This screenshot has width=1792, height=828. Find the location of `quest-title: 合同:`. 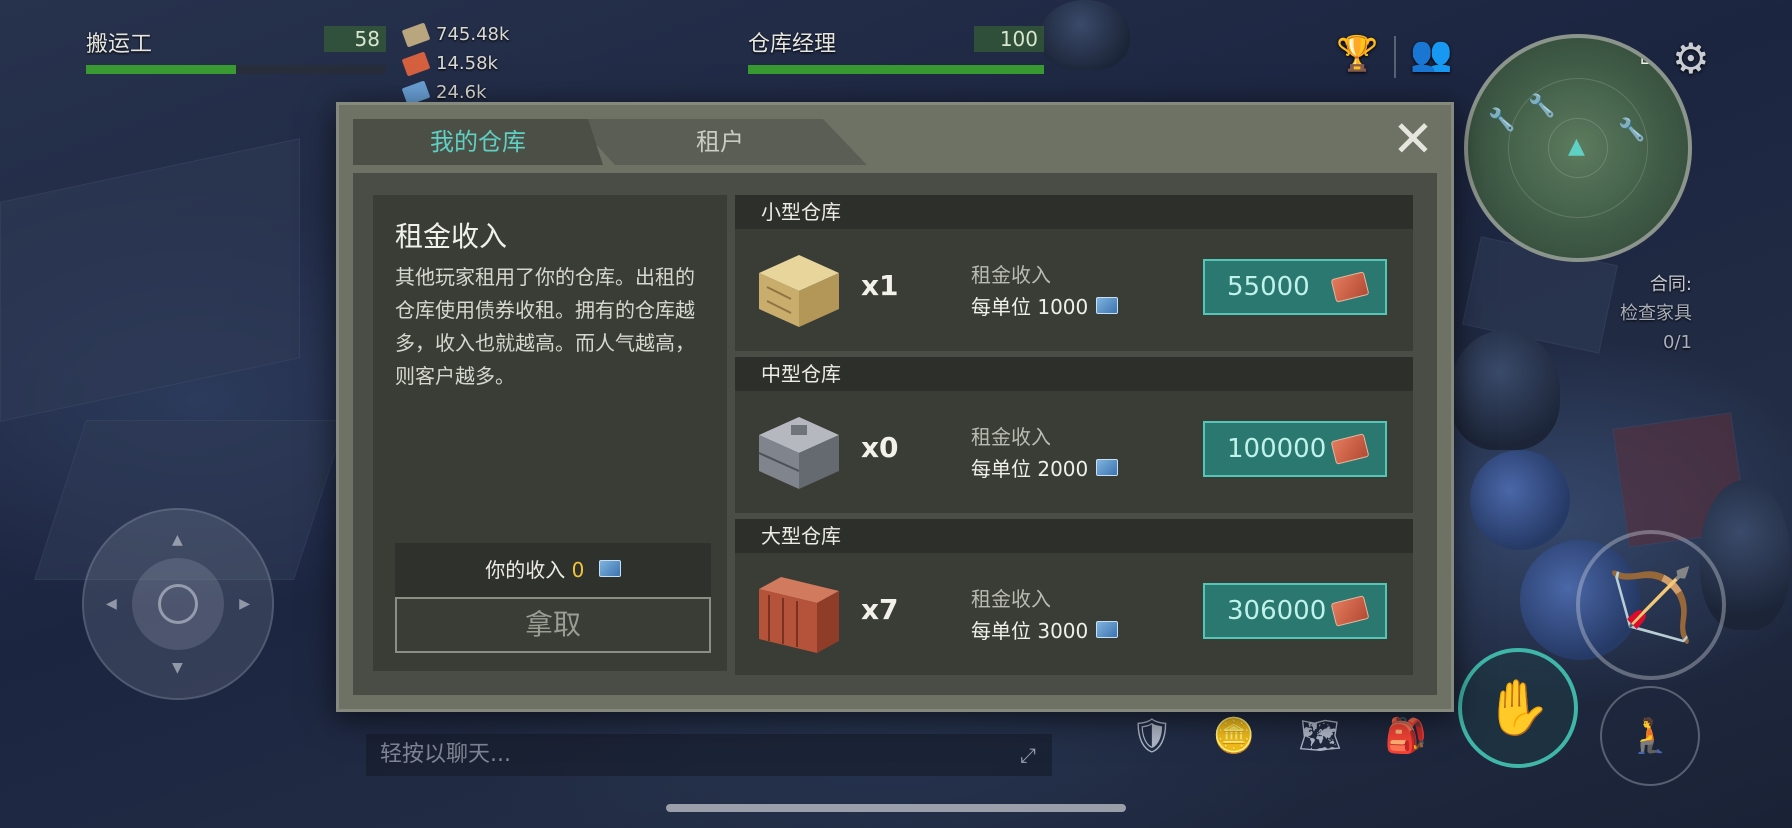

quest-title: 合同: is located at coordinates (1670, 284).